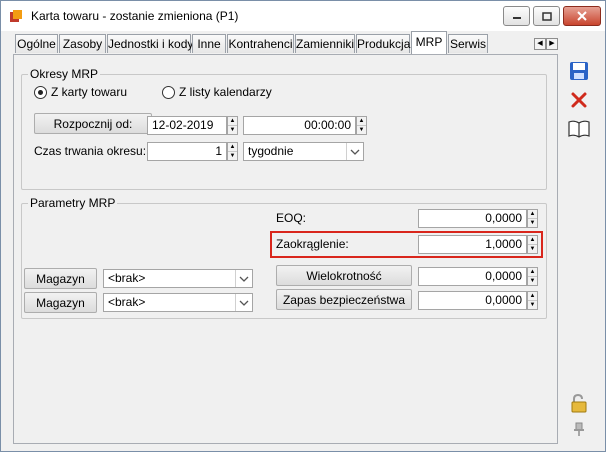  What do you see at coordinates (472, 218) in the screenshot?
I see `eoq-field: 0,0000` at bounding box center [472, 218].